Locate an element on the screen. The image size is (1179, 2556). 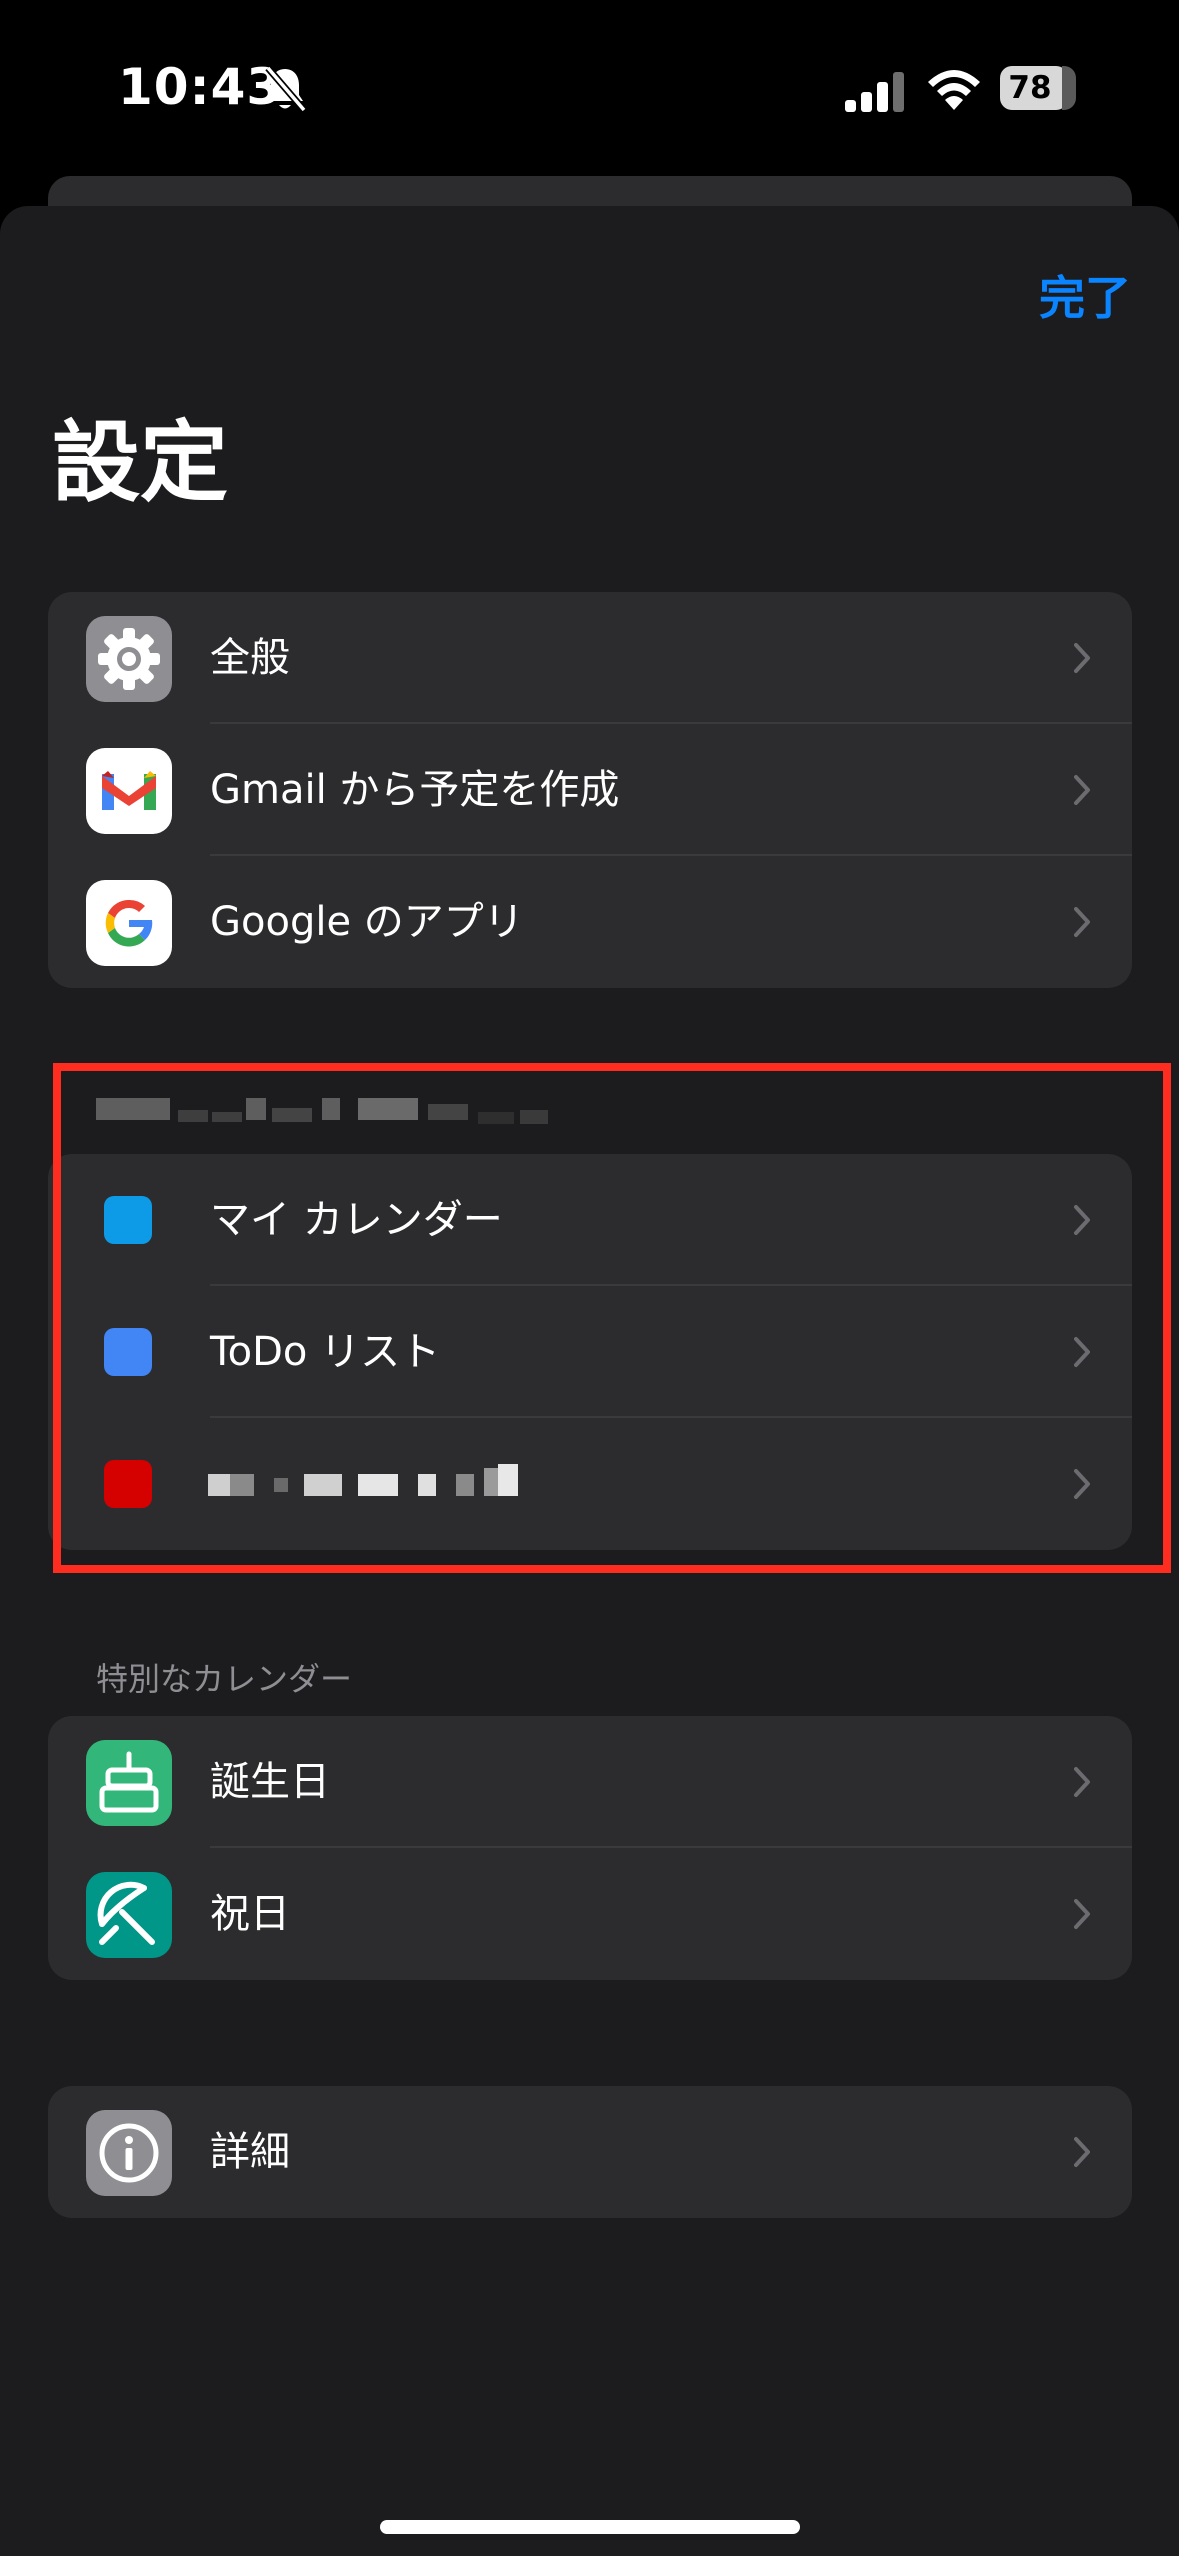
google-apps-label: Google のアプリ is located at coordinates (367, 922).